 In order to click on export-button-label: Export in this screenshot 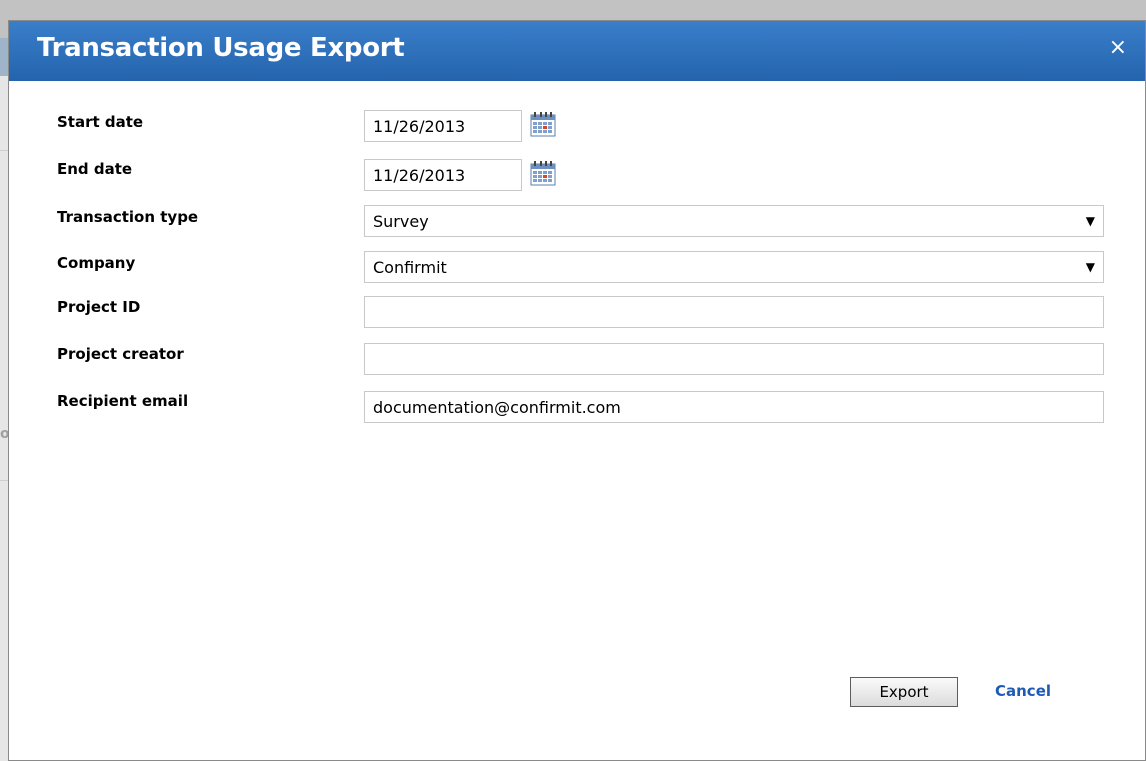, I will do `click(904, 692)`.